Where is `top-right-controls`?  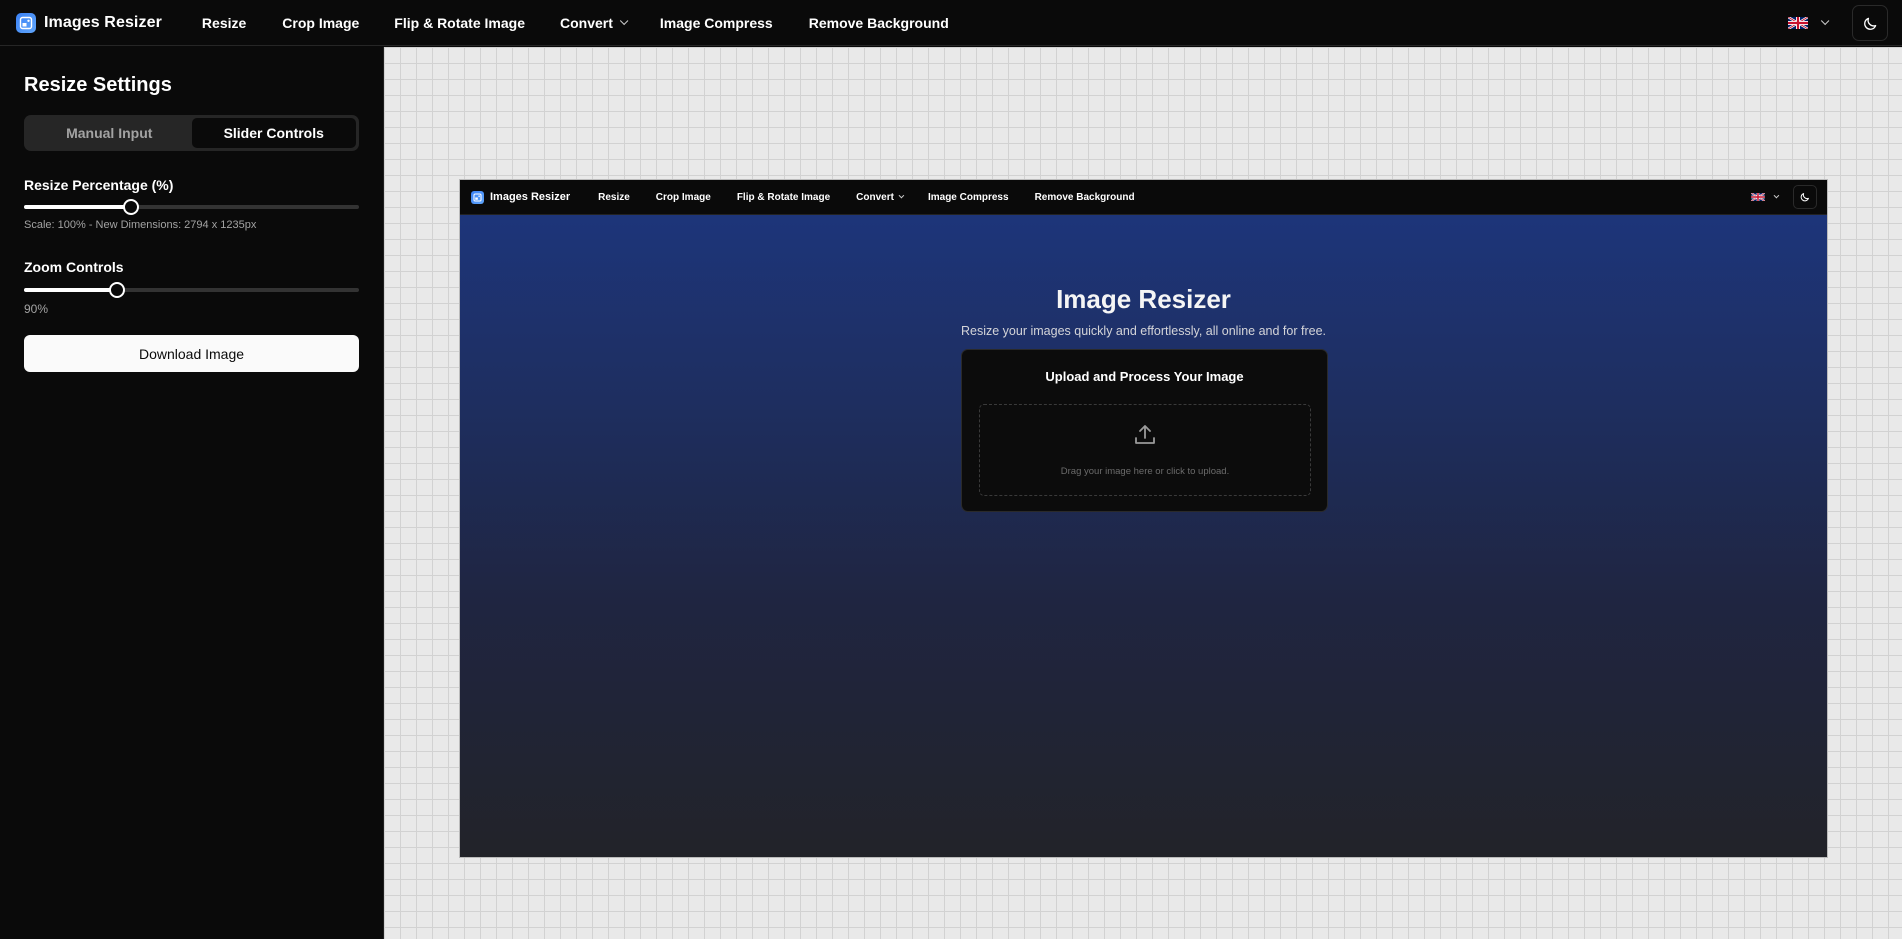
top-right-controls is located at coordinates (1838, 23).